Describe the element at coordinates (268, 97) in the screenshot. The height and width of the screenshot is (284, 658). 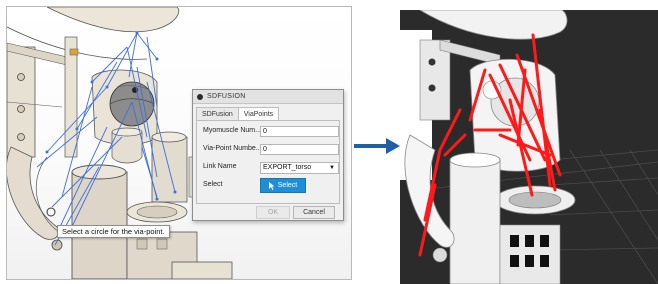
I see `dialog-header: SDFUSION` at that location.